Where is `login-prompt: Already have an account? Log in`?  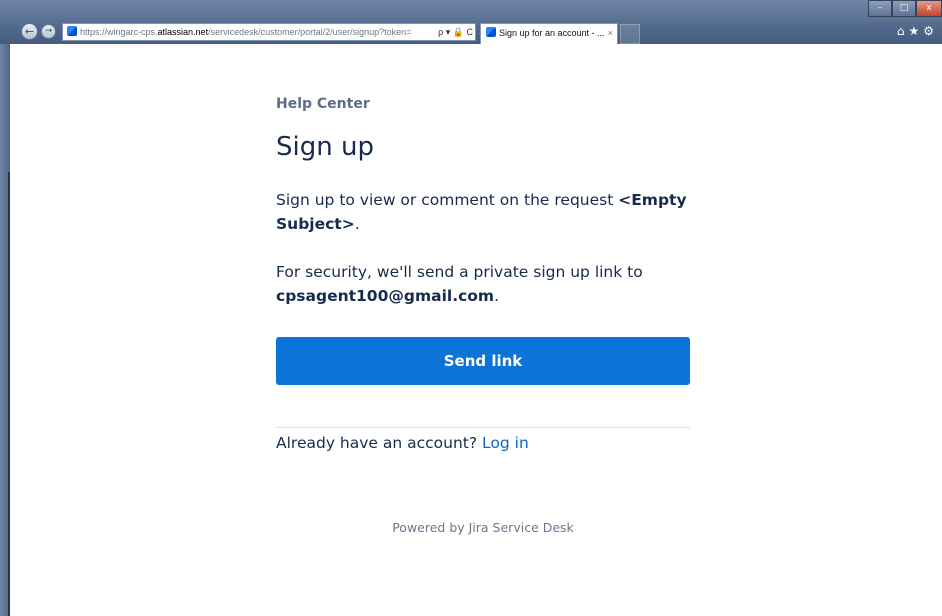
login-prompt: Already have an account? Log in is located at coordinates (402, 443).